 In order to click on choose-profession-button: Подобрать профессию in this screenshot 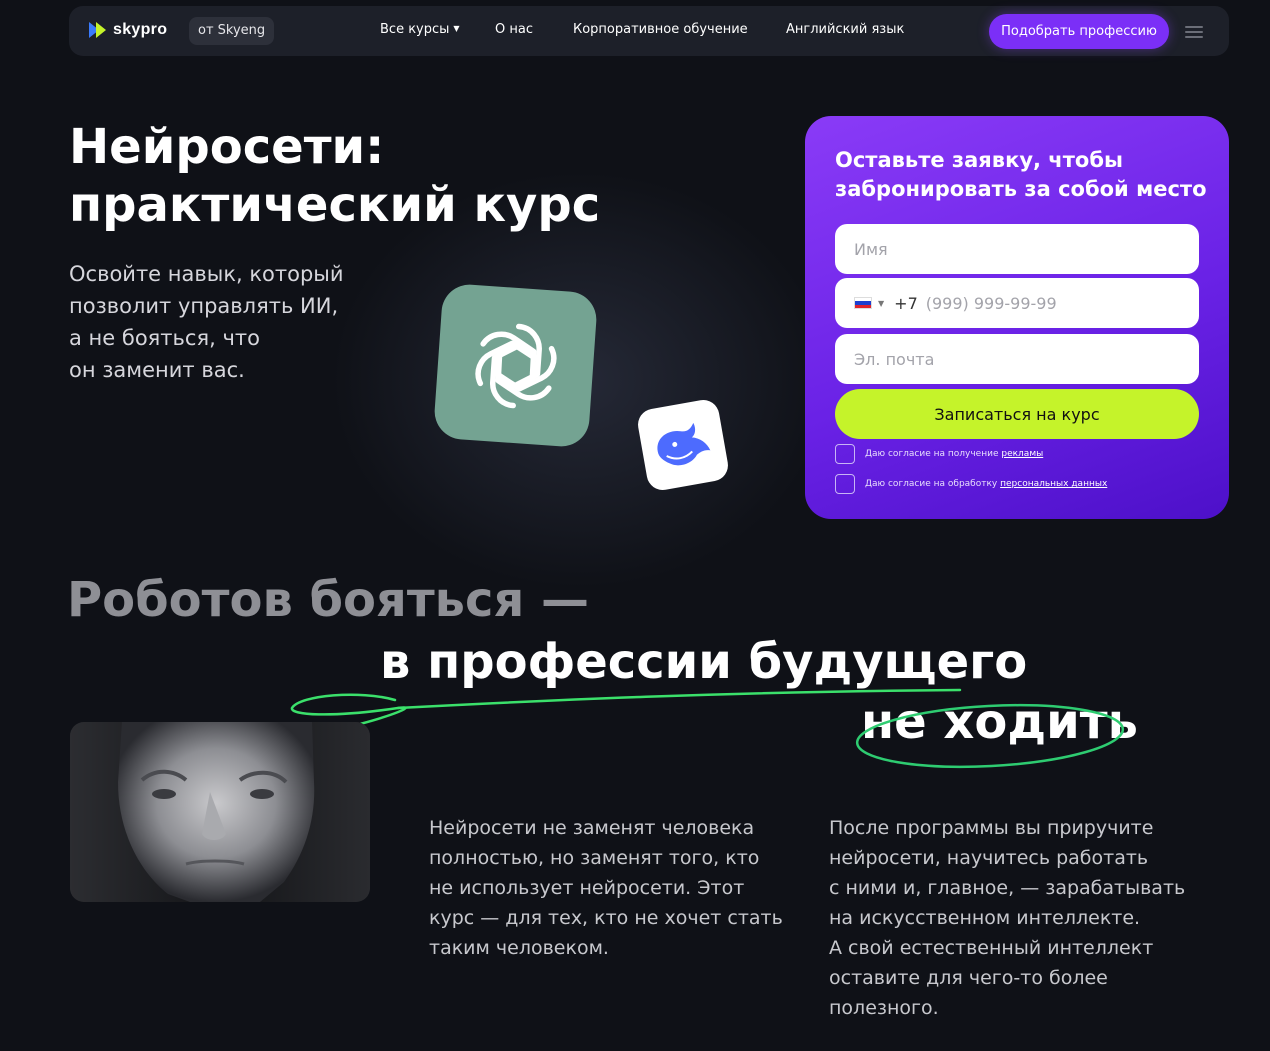, I will do `click(1079, 31)`.